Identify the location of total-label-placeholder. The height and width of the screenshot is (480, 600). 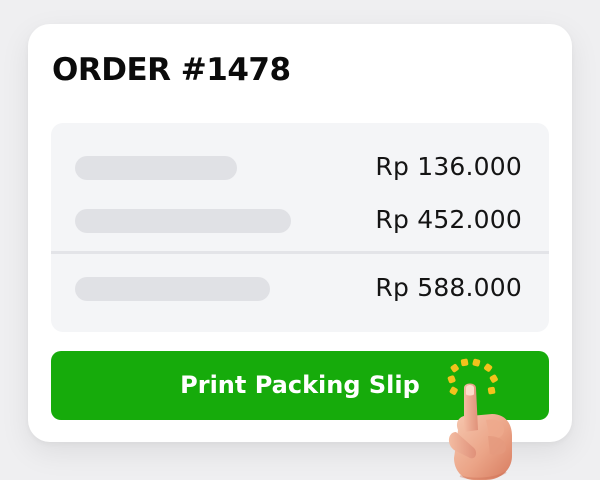
(172, 289).